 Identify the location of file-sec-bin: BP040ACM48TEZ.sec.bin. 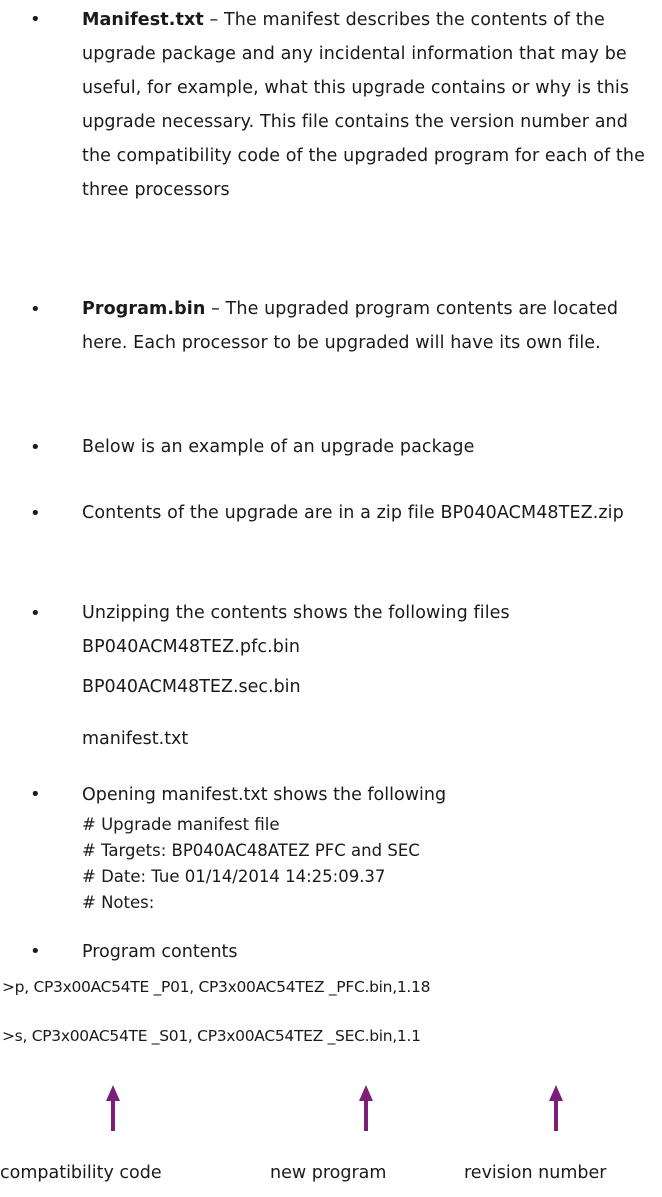
(191, 687).